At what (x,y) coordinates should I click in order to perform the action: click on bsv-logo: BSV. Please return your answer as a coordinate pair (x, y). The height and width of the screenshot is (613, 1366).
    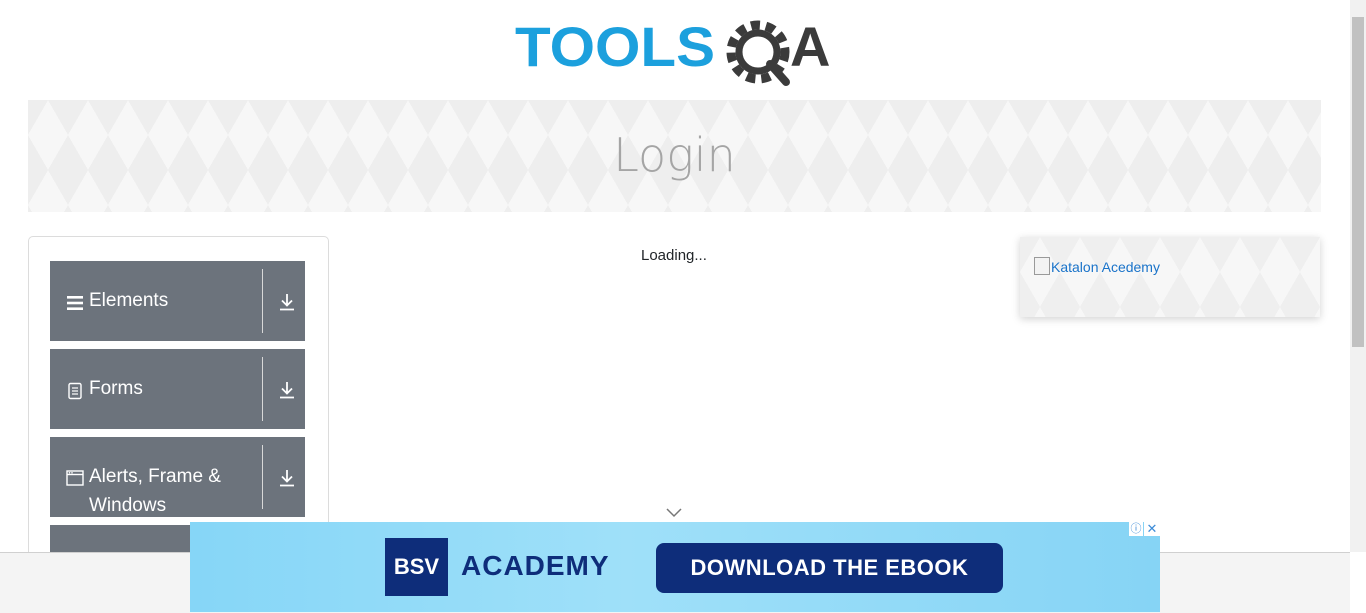
    Looking at the image, I should click on (416, 567).